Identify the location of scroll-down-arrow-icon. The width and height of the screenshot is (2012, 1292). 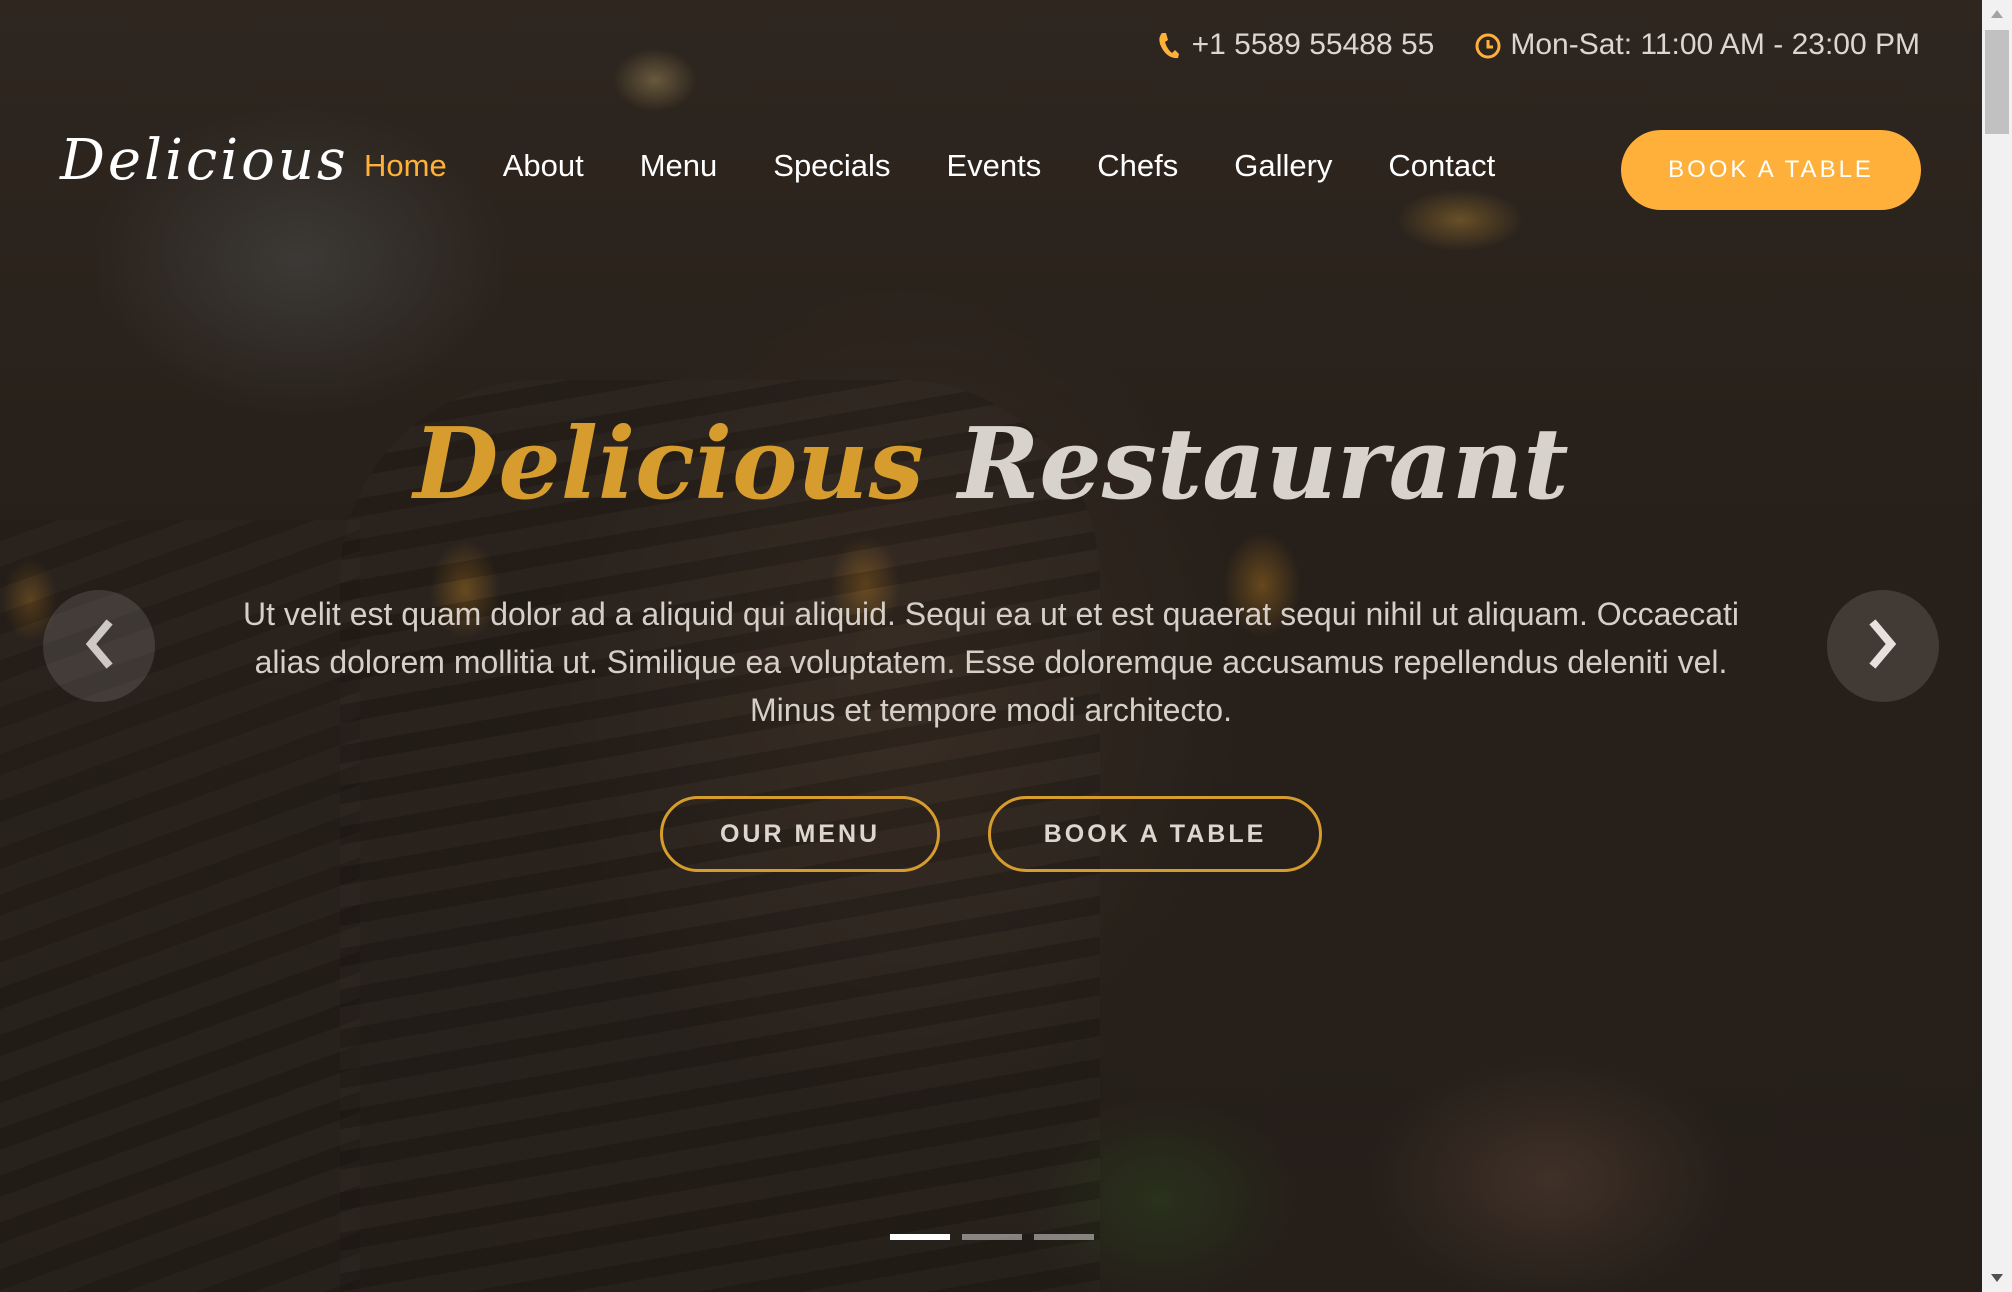
(1997, 1278).